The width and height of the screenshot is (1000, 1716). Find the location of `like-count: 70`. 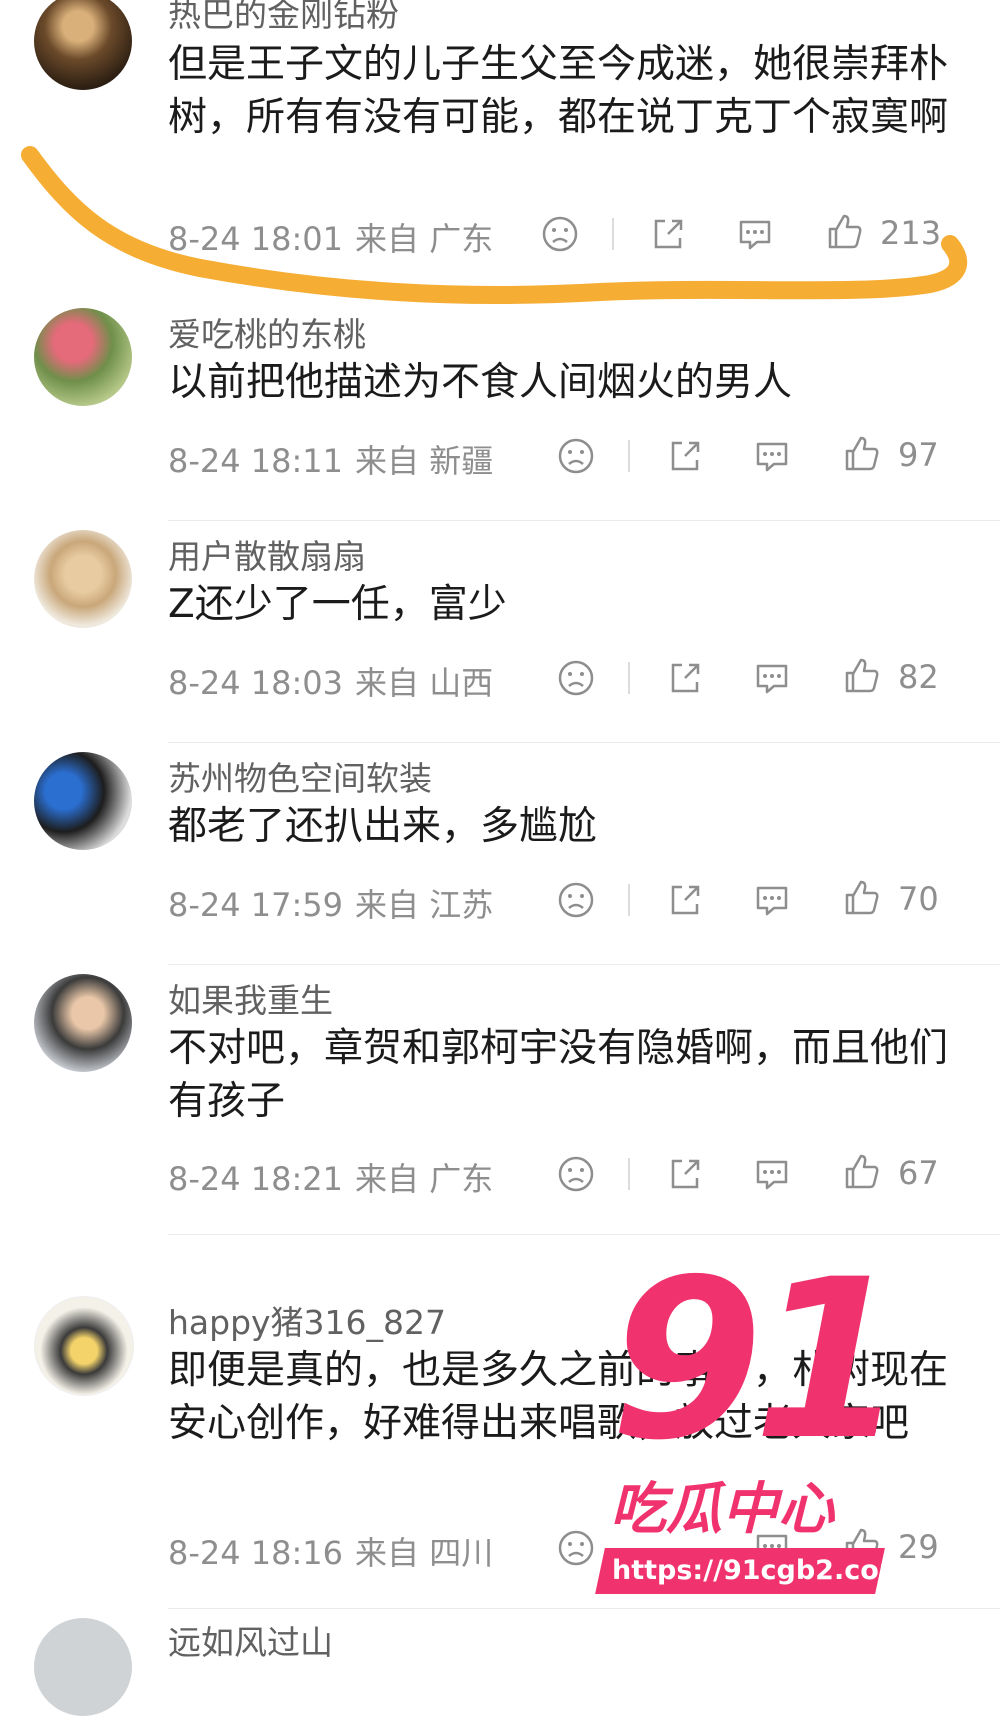

like-count: 70 is located at coordinates (918, 899).